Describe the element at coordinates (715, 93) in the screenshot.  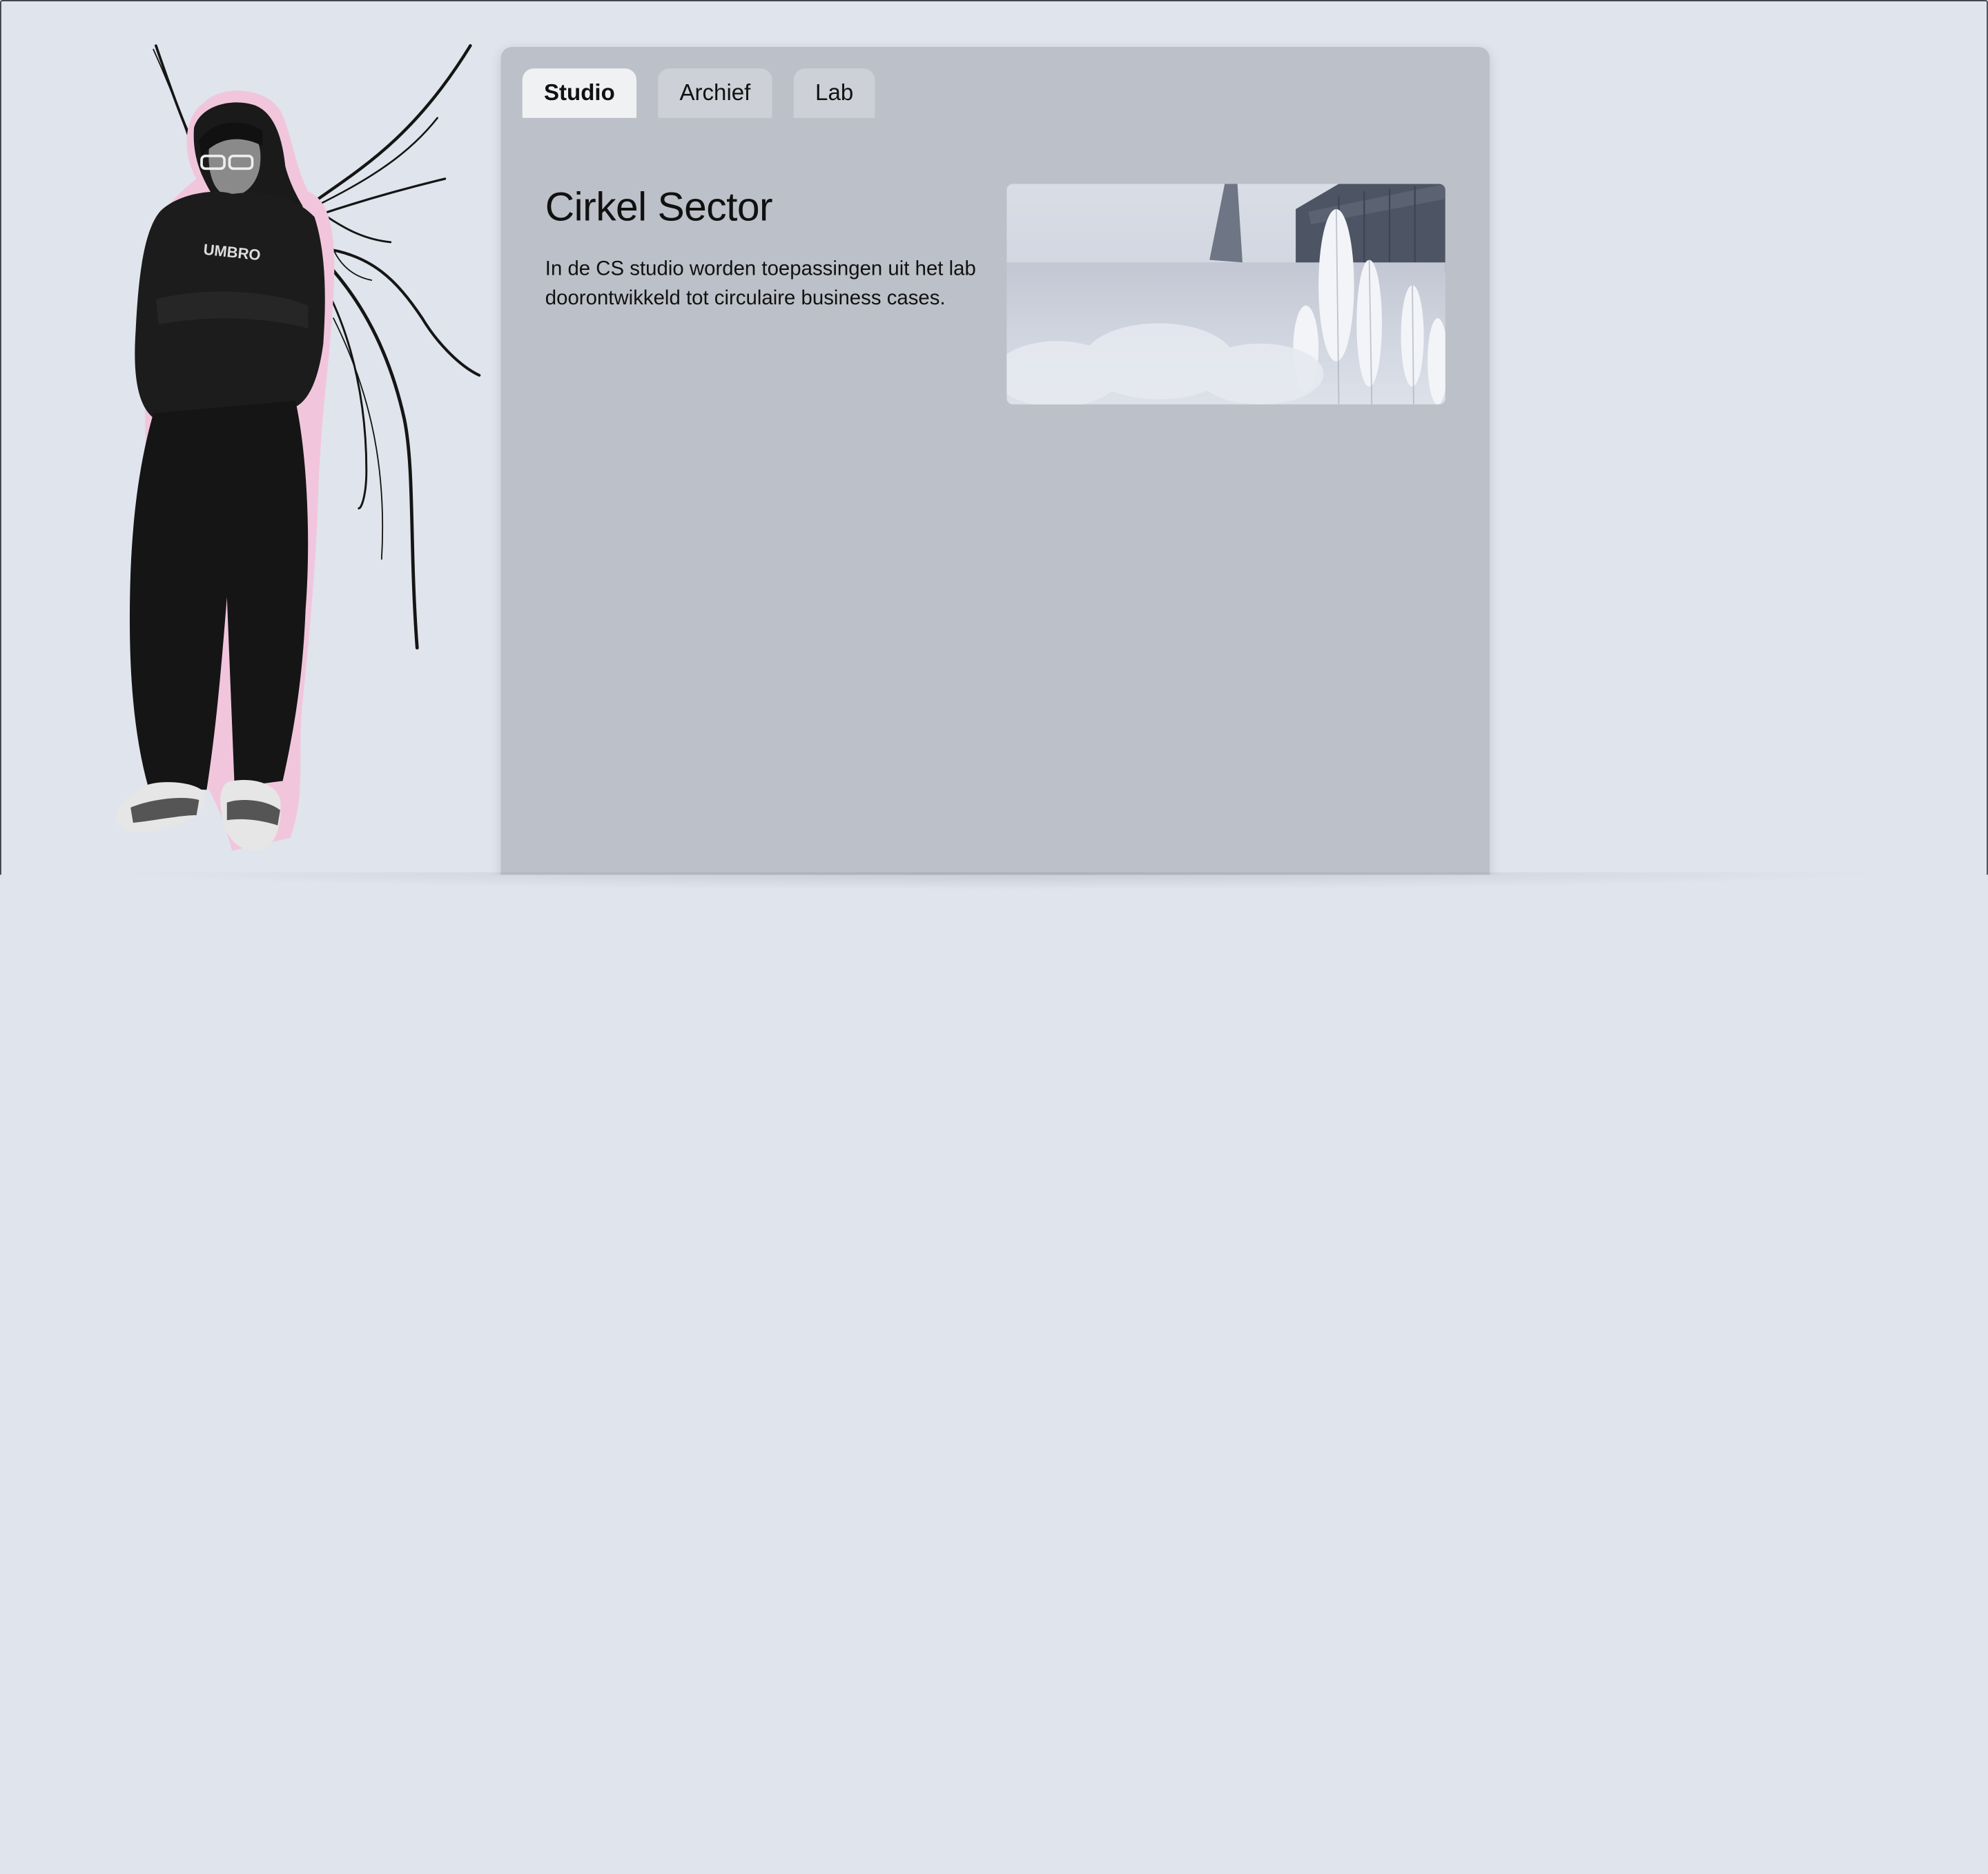
I see `tab-archief: Archief` at that location.